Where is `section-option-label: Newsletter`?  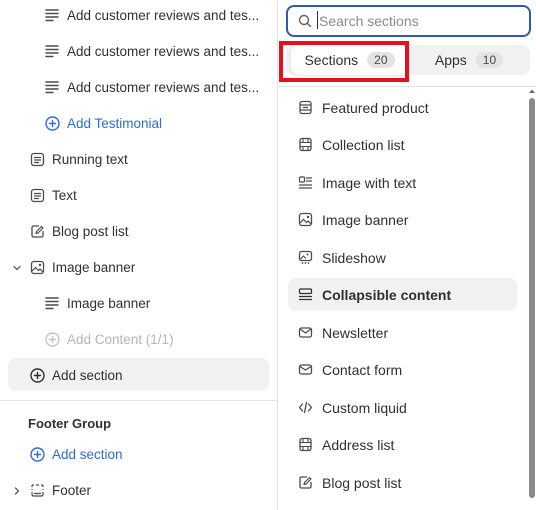 section-option-label: Newsletter is located at coordinates (355, 332).